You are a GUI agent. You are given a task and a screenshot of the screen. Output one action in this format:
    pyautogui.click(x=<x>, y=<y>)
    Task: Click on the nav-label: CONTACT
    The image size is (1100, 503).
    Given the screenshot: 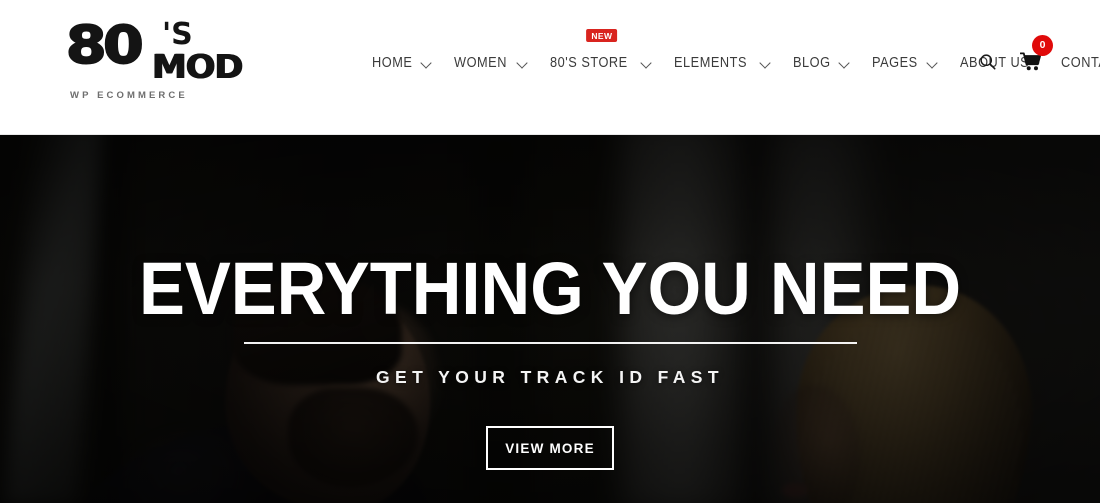 What is the action you would take?
    pyautogui.click(x=1080, y=63)
    